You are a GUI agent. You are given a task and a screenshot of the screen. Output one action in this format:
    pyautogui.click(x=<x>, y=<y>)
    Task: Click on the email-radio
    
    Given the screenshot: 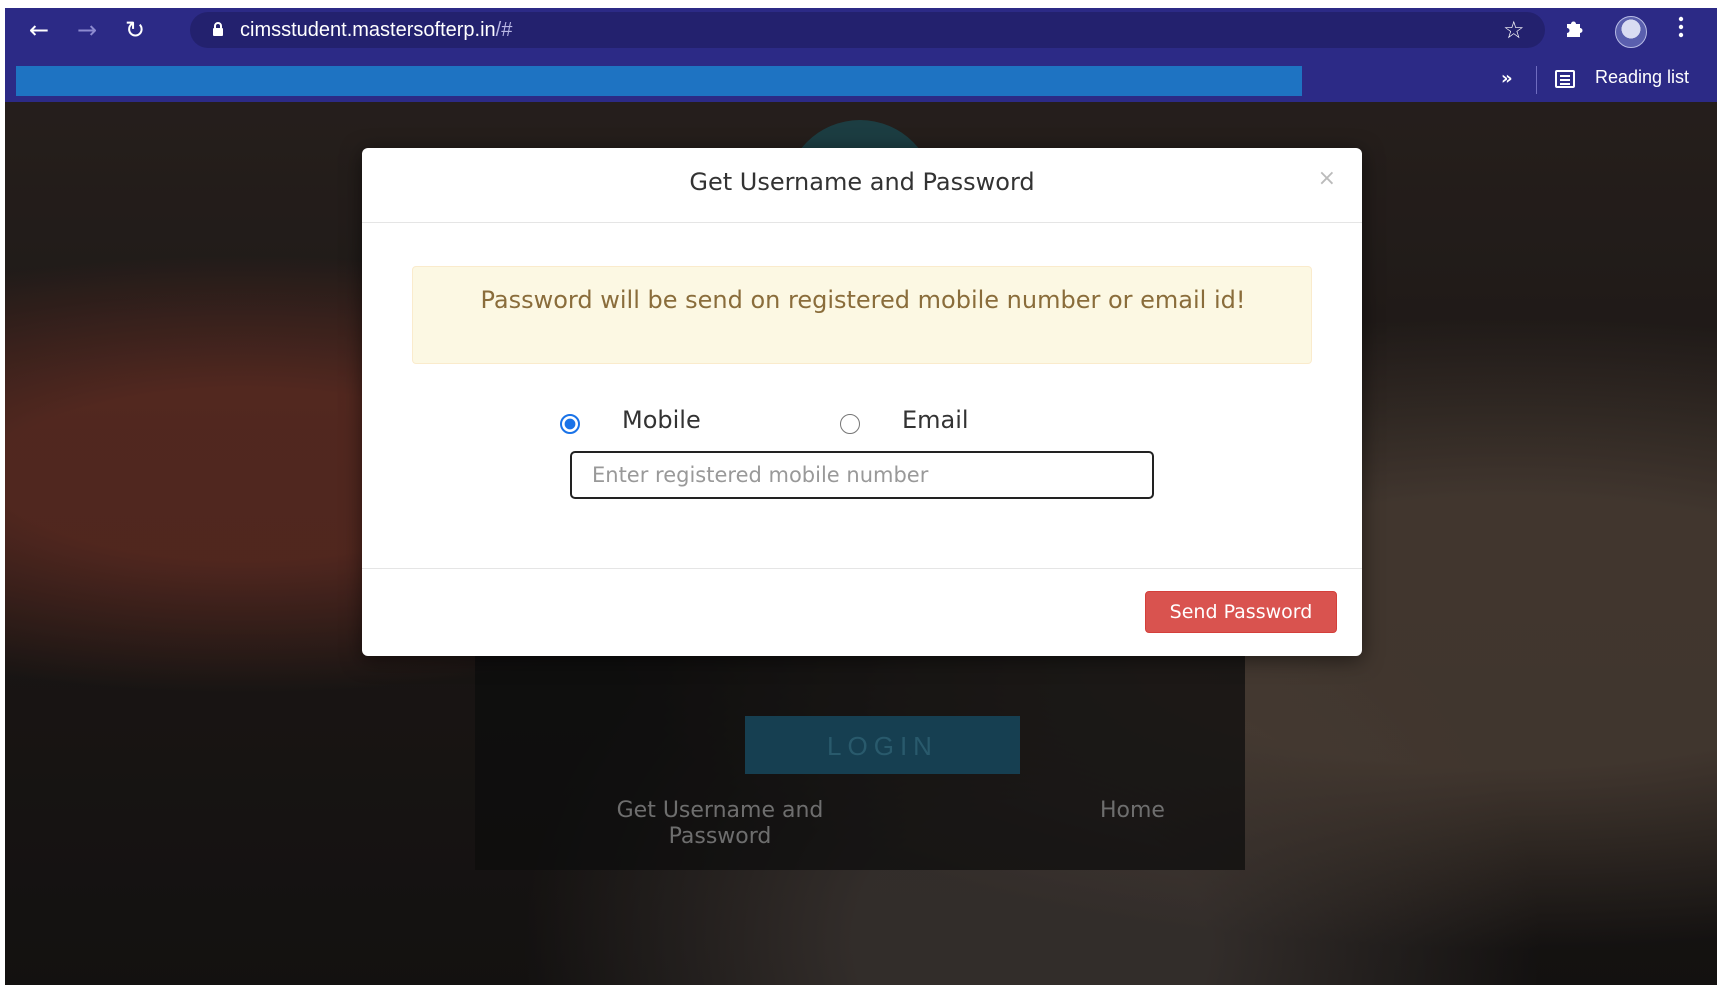 What is the action you would take?
    pyautogui.click(x=850, y=424)
    